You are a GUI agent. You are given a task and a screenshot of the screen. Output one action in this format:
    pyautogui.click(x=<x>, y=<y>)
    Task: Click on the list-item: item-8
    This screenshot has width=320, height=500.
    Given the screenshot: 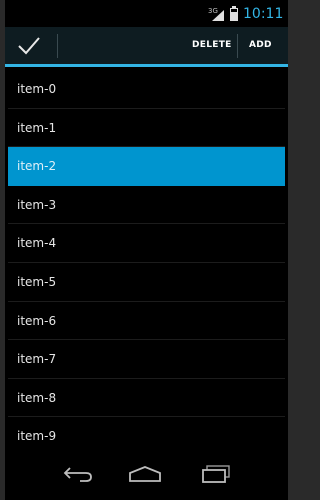 What is the action you would take?
    pyautogui.click(x=146, y=398)
    